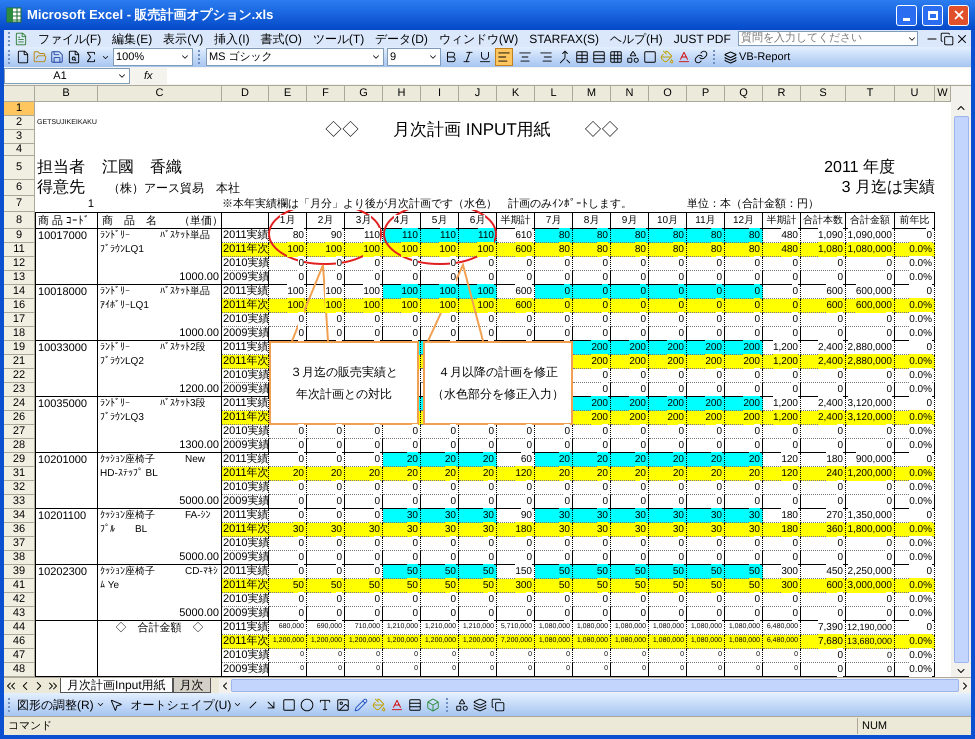 This screenshot has width=975, height=739. What do you see at coordinates (19, 614) in the screenshot?
I see `row-header: 43` at bounding box center [19, 614].